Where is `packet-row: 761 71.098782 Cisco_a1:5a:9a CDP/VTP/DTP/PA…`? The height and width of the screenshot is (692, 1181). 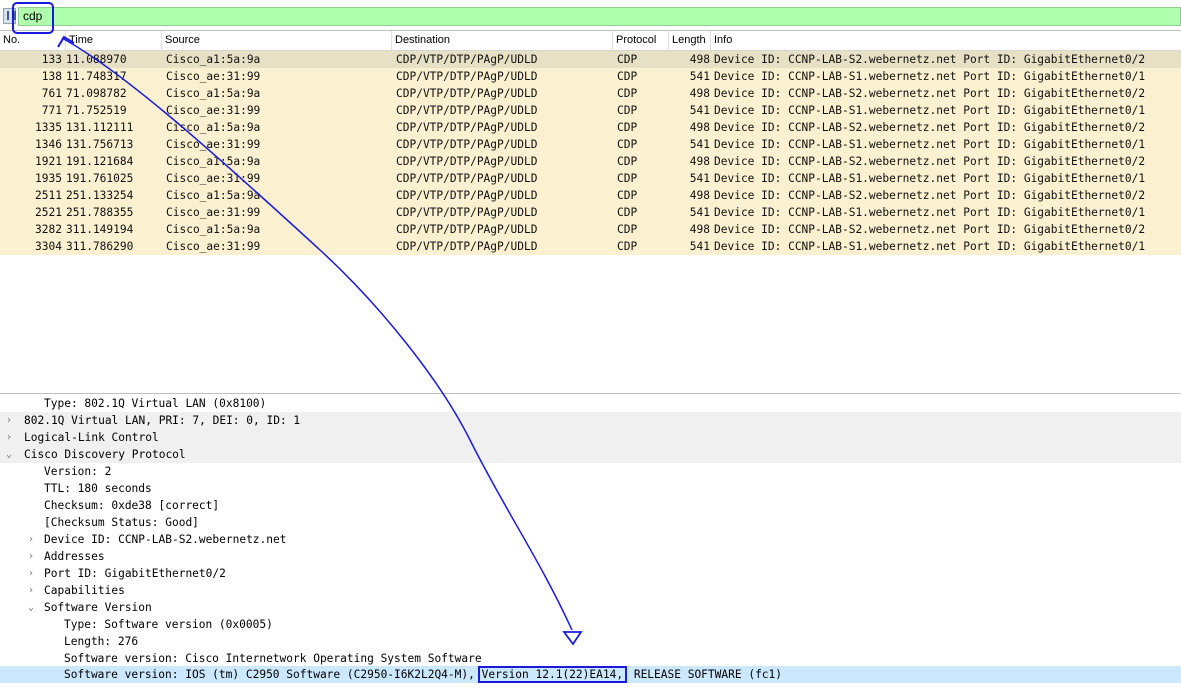 packet-row: 761 71.098782 Cisco_a1:5a:9a CDP/VTP/DTP/PA… is located at coordinates (590, 93).